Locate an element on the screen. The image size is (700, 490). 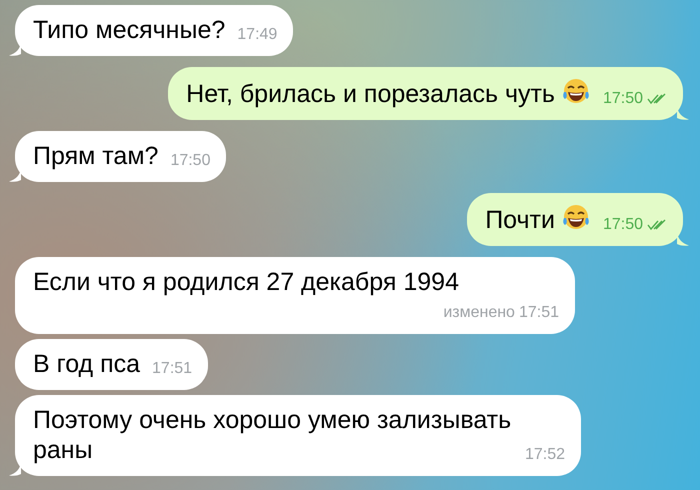
message-text: Если что я родился 27 декабря 1994 is located at coordinates (246, 282).